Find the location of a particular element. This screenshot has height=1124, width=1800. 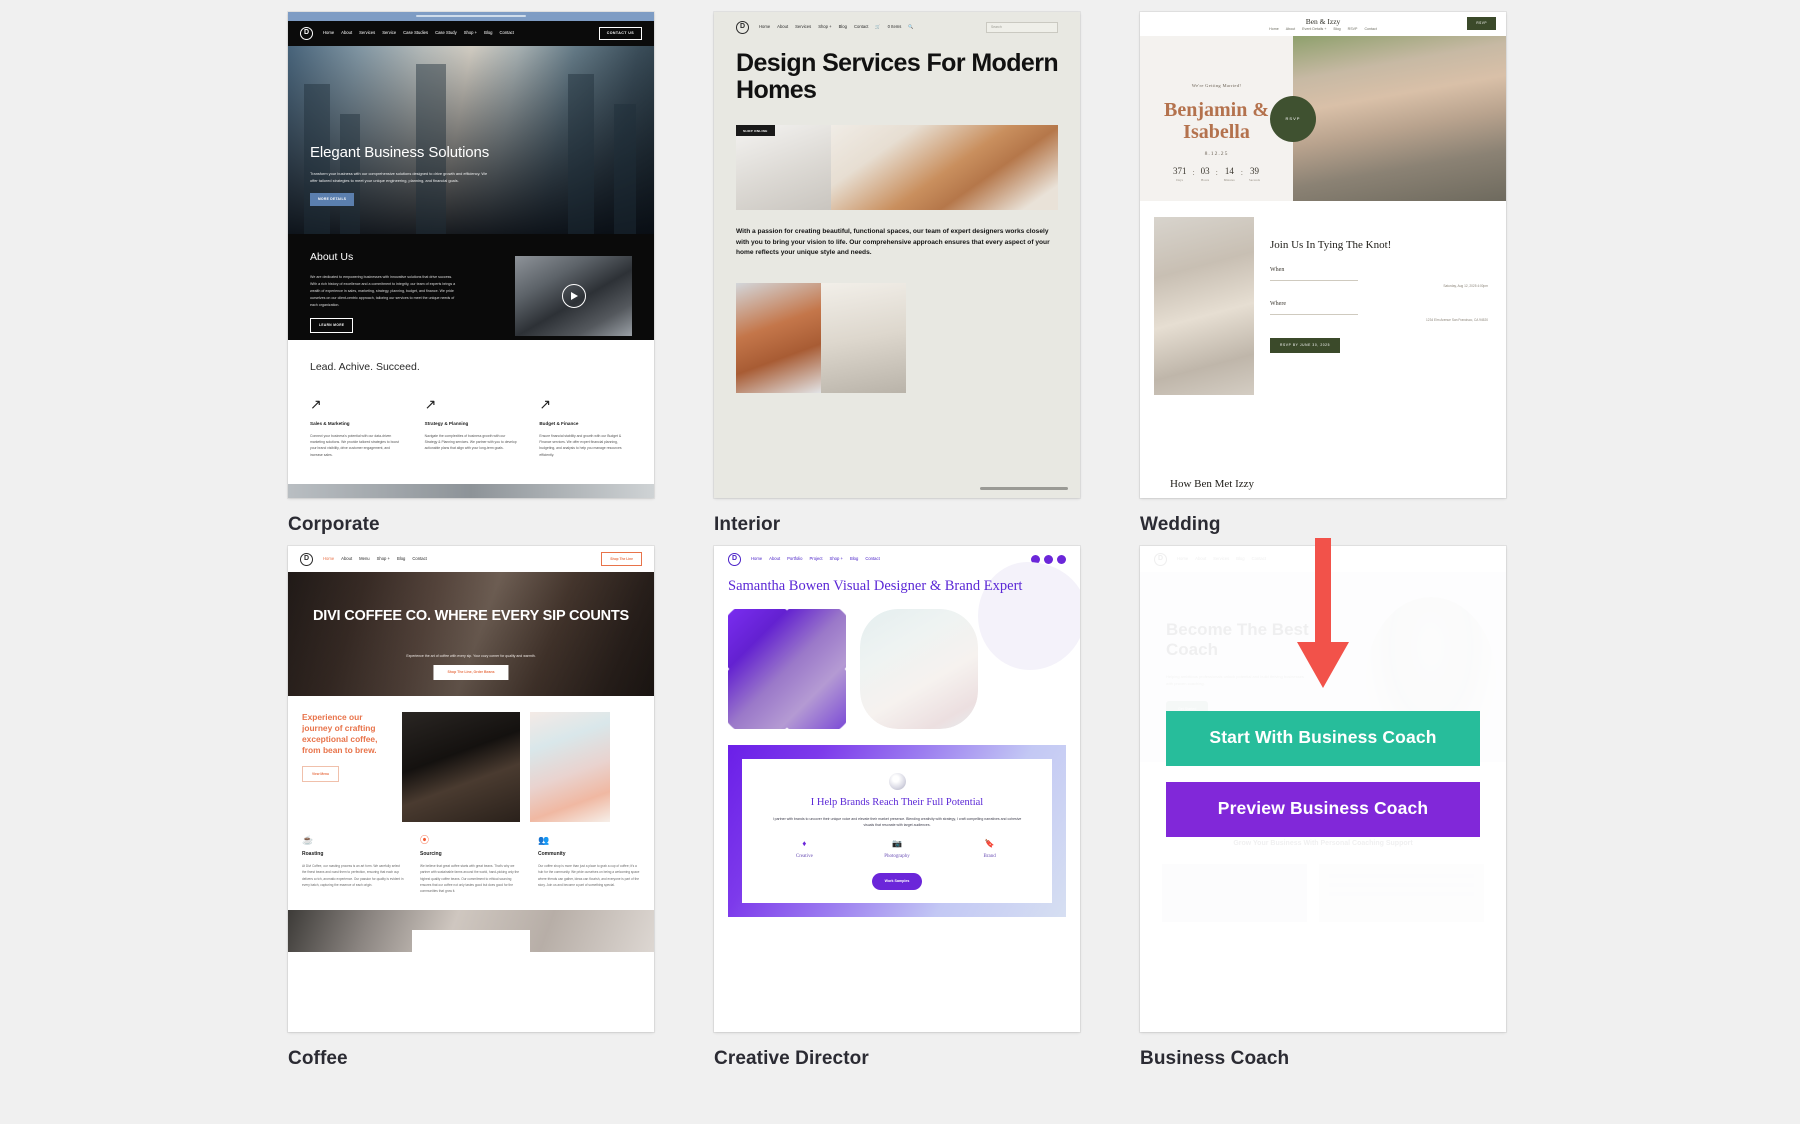

coffee-nav-links: Home About Menu Shop + Blog Contact is located at coordinates (375, 559).